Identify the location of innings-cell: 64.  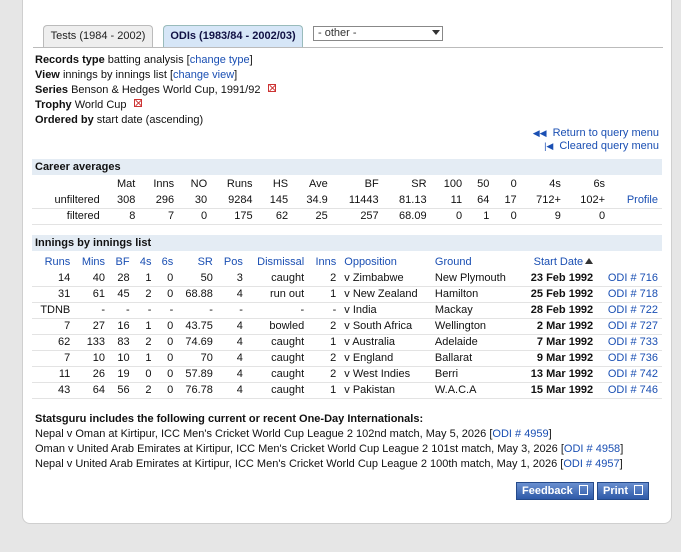
(92, 390).